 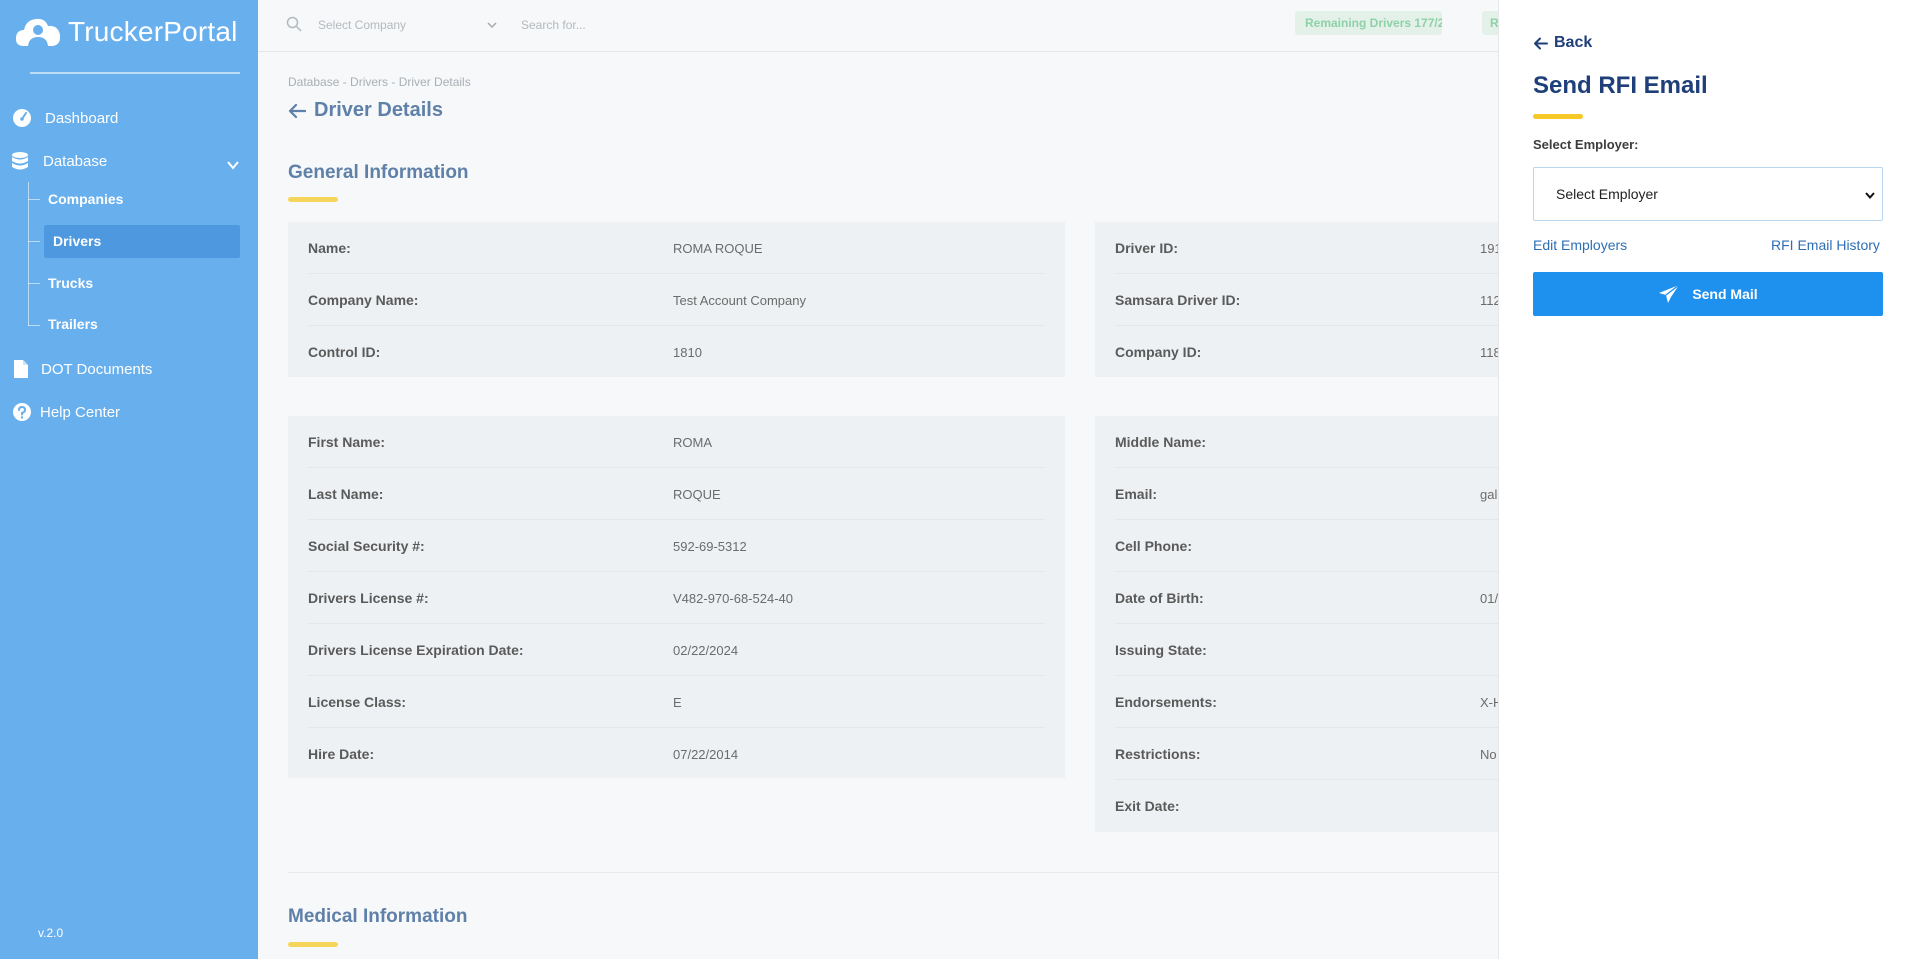 What do you see at coordinates (1147, 248) in the screenshot?
I see `field-label: Driver ID:` at bounding box center [1147, 248].